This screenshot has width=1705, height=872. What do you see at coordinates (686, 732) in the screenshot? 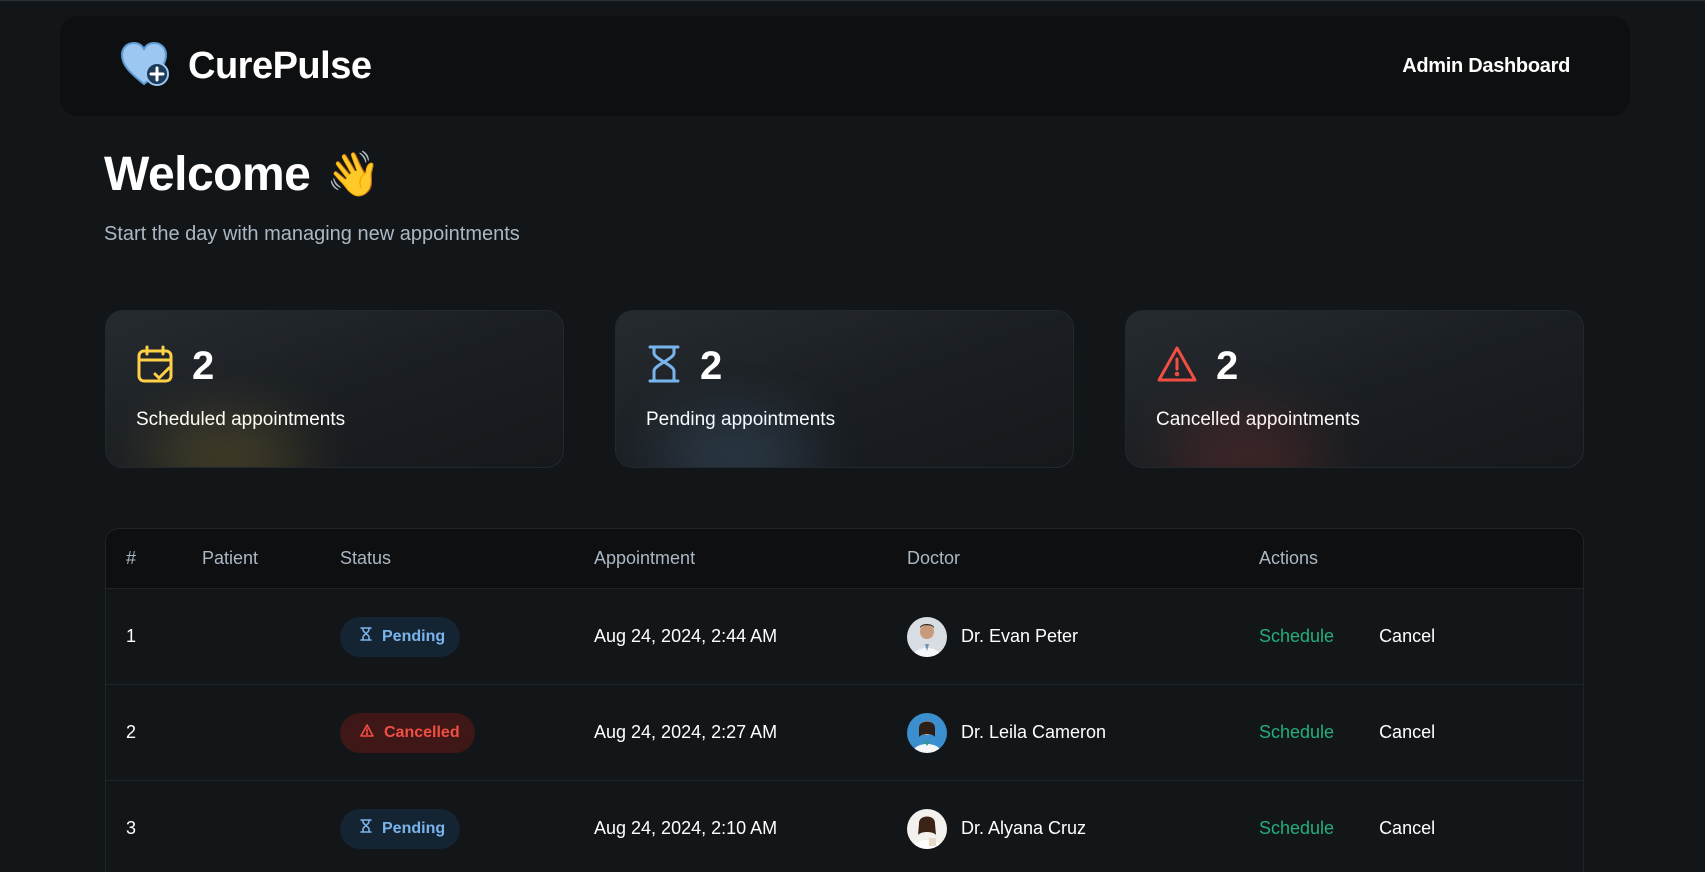
I see `appointment-datetime: Aug 24, 2024, 2:27 AM` at bounding box center [686, 732].